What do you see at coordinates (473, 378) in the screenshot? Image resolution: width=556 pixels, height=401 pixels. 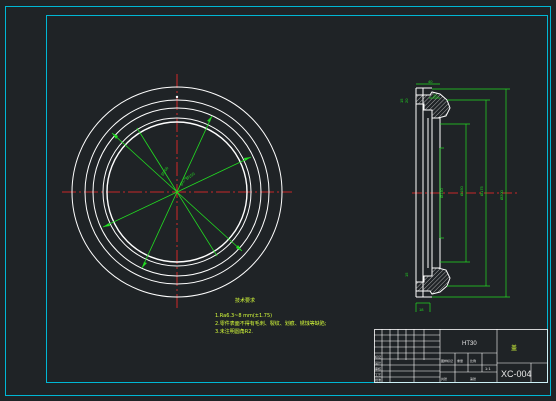 I see `svg-text: 第张` at bounding box center [473, 378].